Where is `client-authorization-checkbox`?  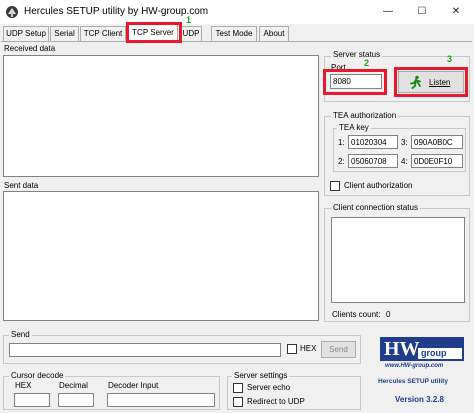 client-authorization-checkbox is located at coordinates (335, 186).